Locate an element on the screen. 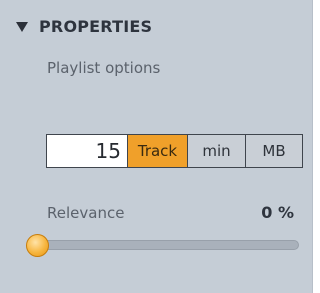  properties-header: PROPERTIES is located at coordinates (84, 26).